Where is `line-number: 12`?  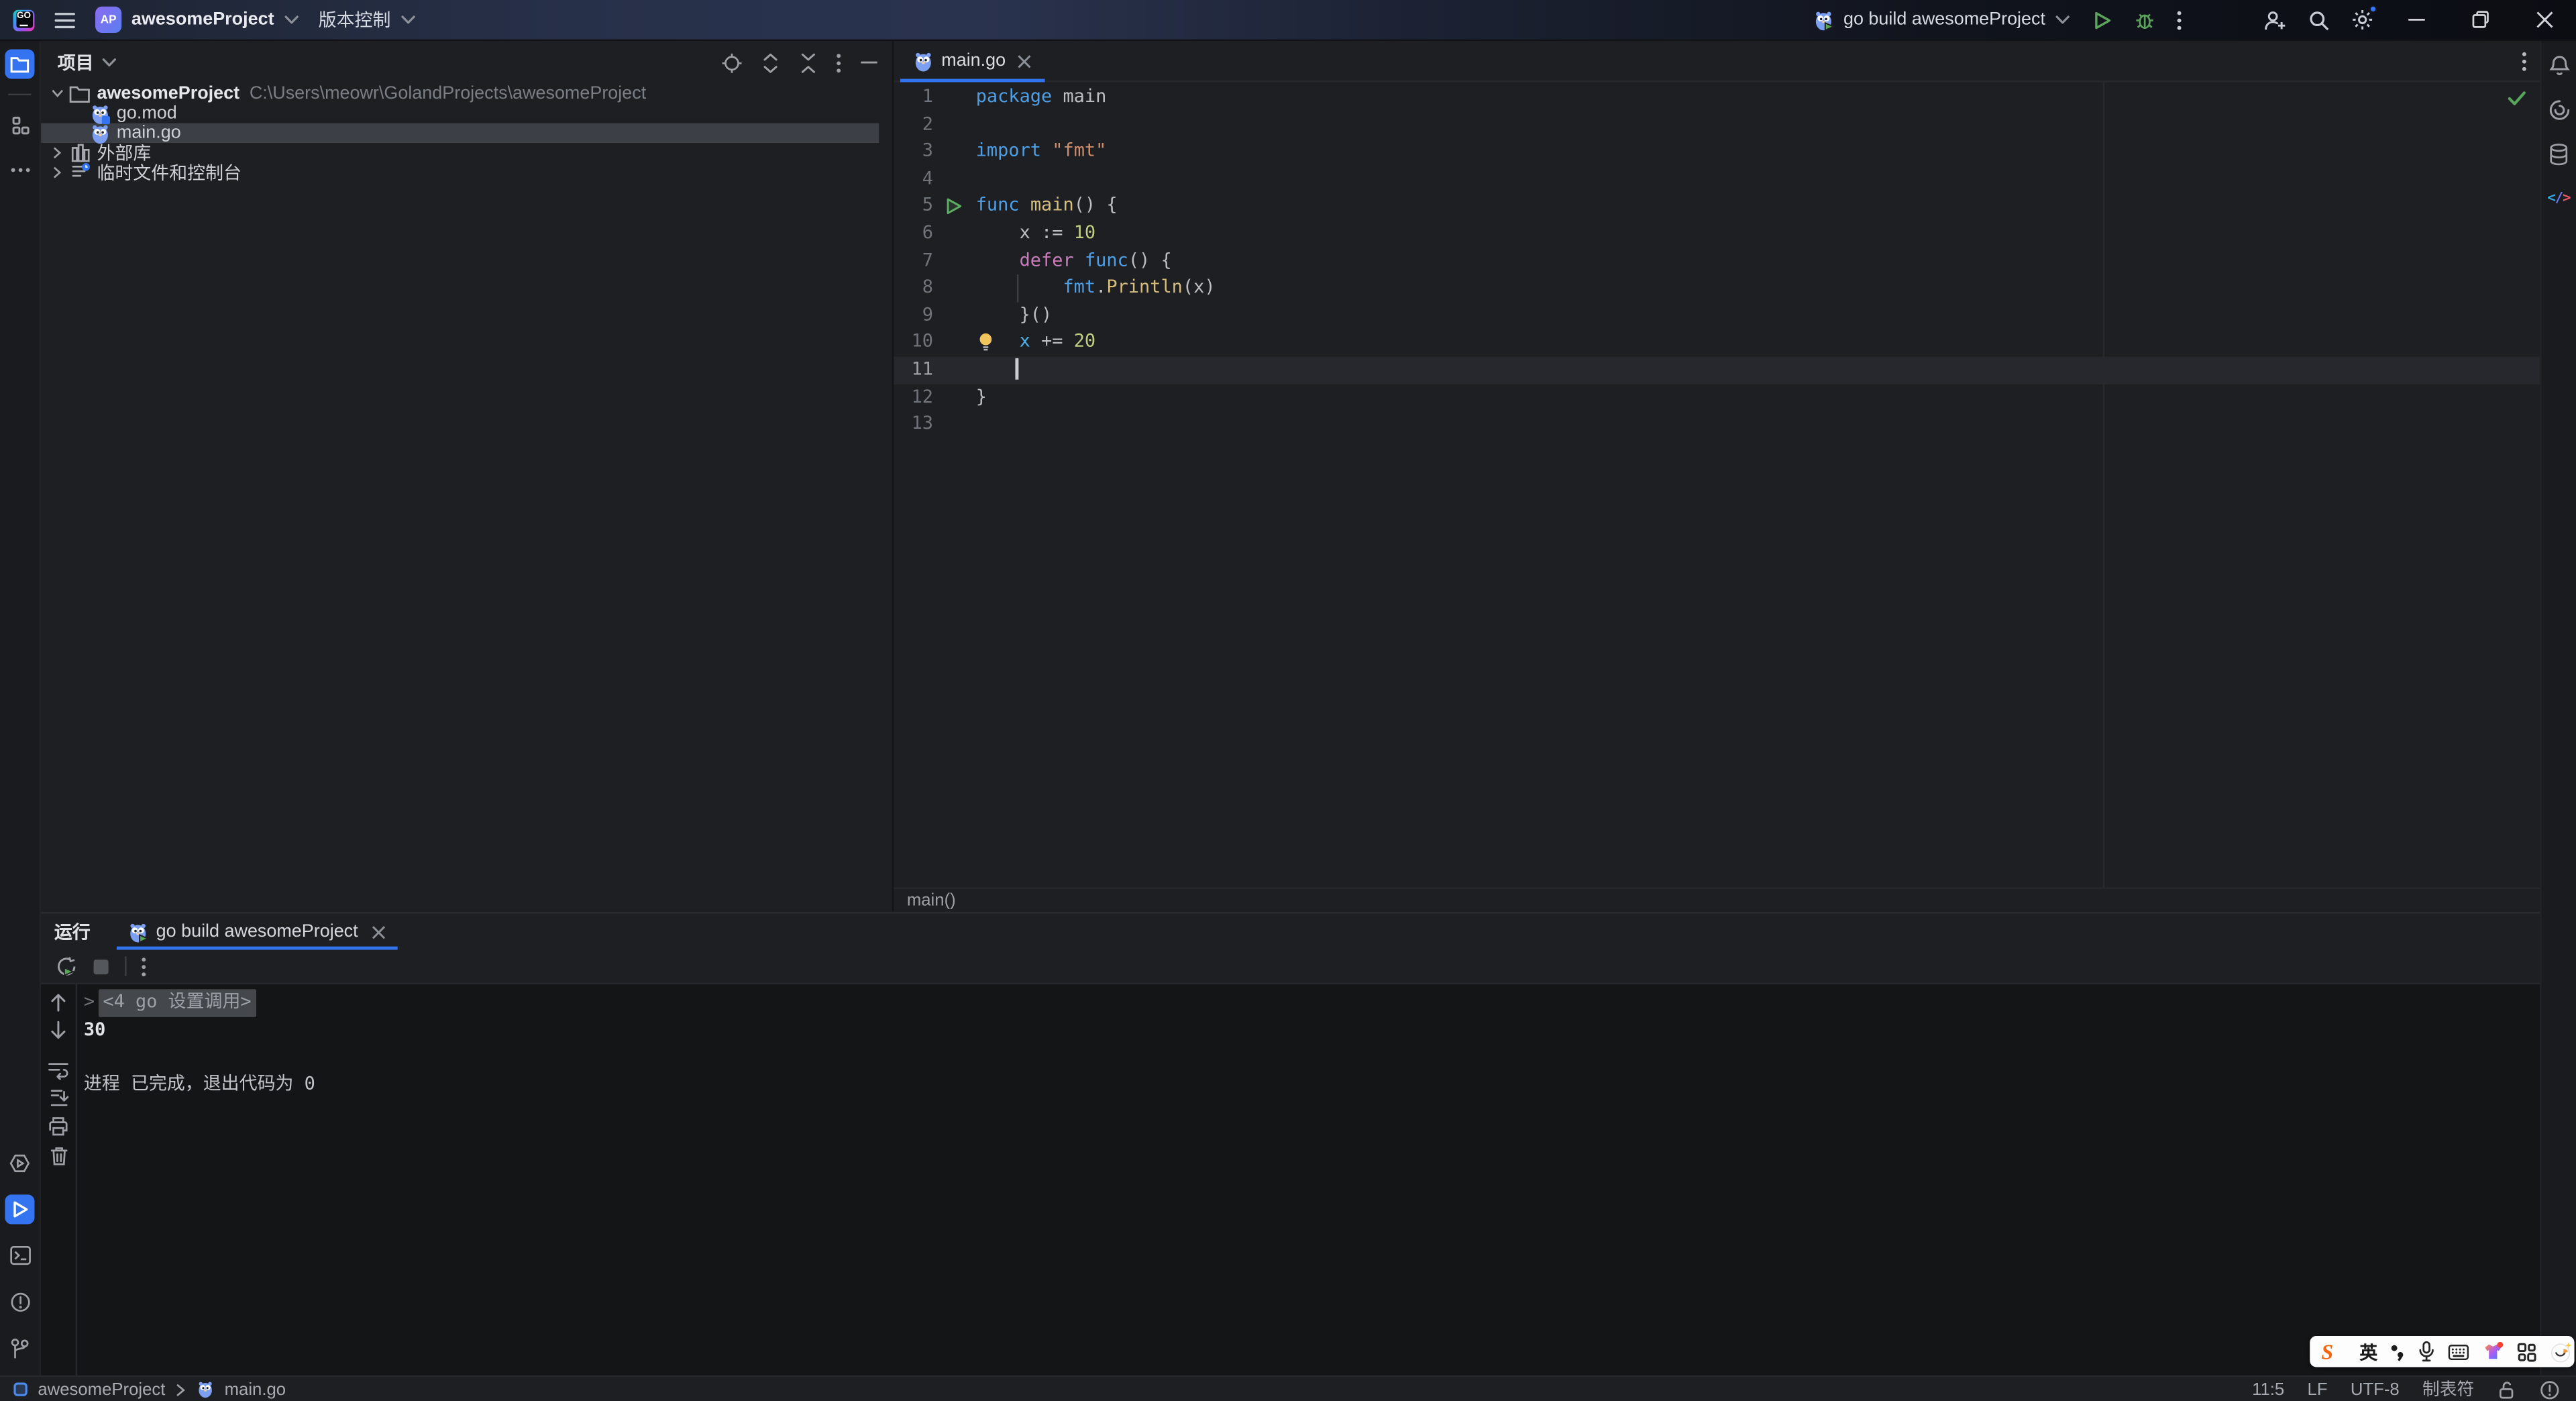
line-number: 12 is located at coordinates (913, 397).